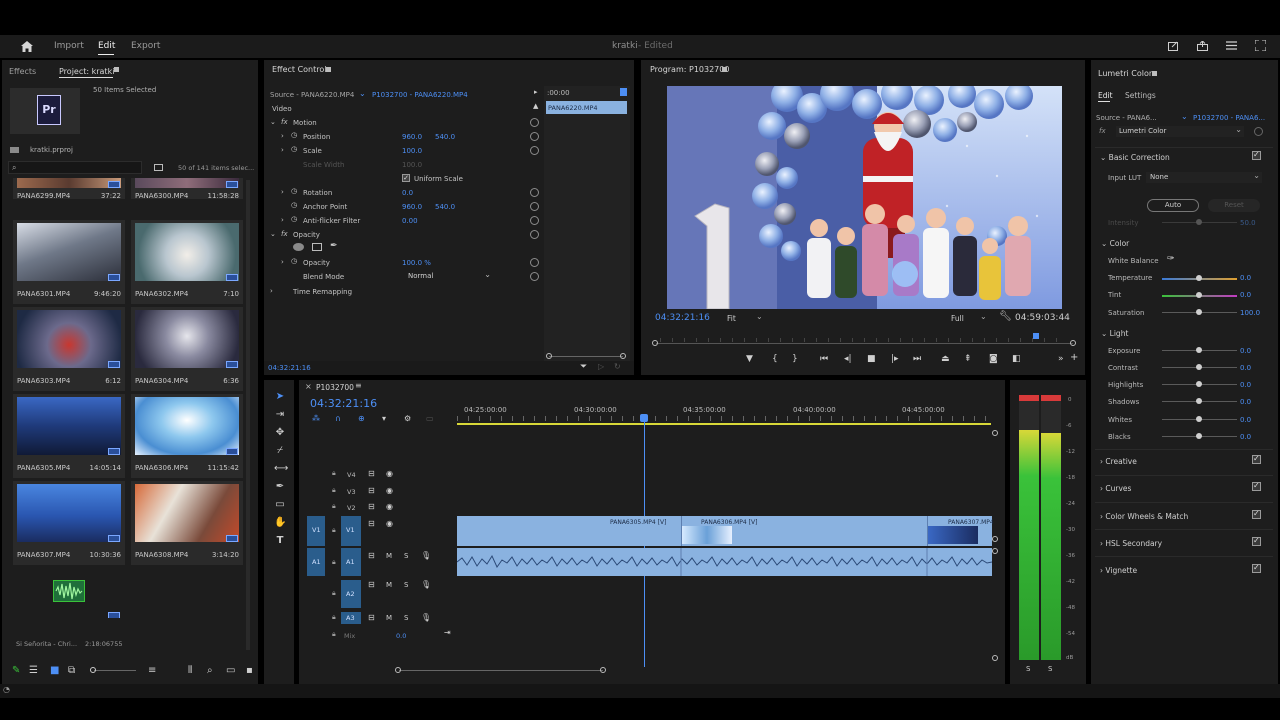 This screenshot has height=720, width=1280. What do you see at coordinates (75, 167) in the screenshot?
I see `search-input` at bounding box center [75, 167].